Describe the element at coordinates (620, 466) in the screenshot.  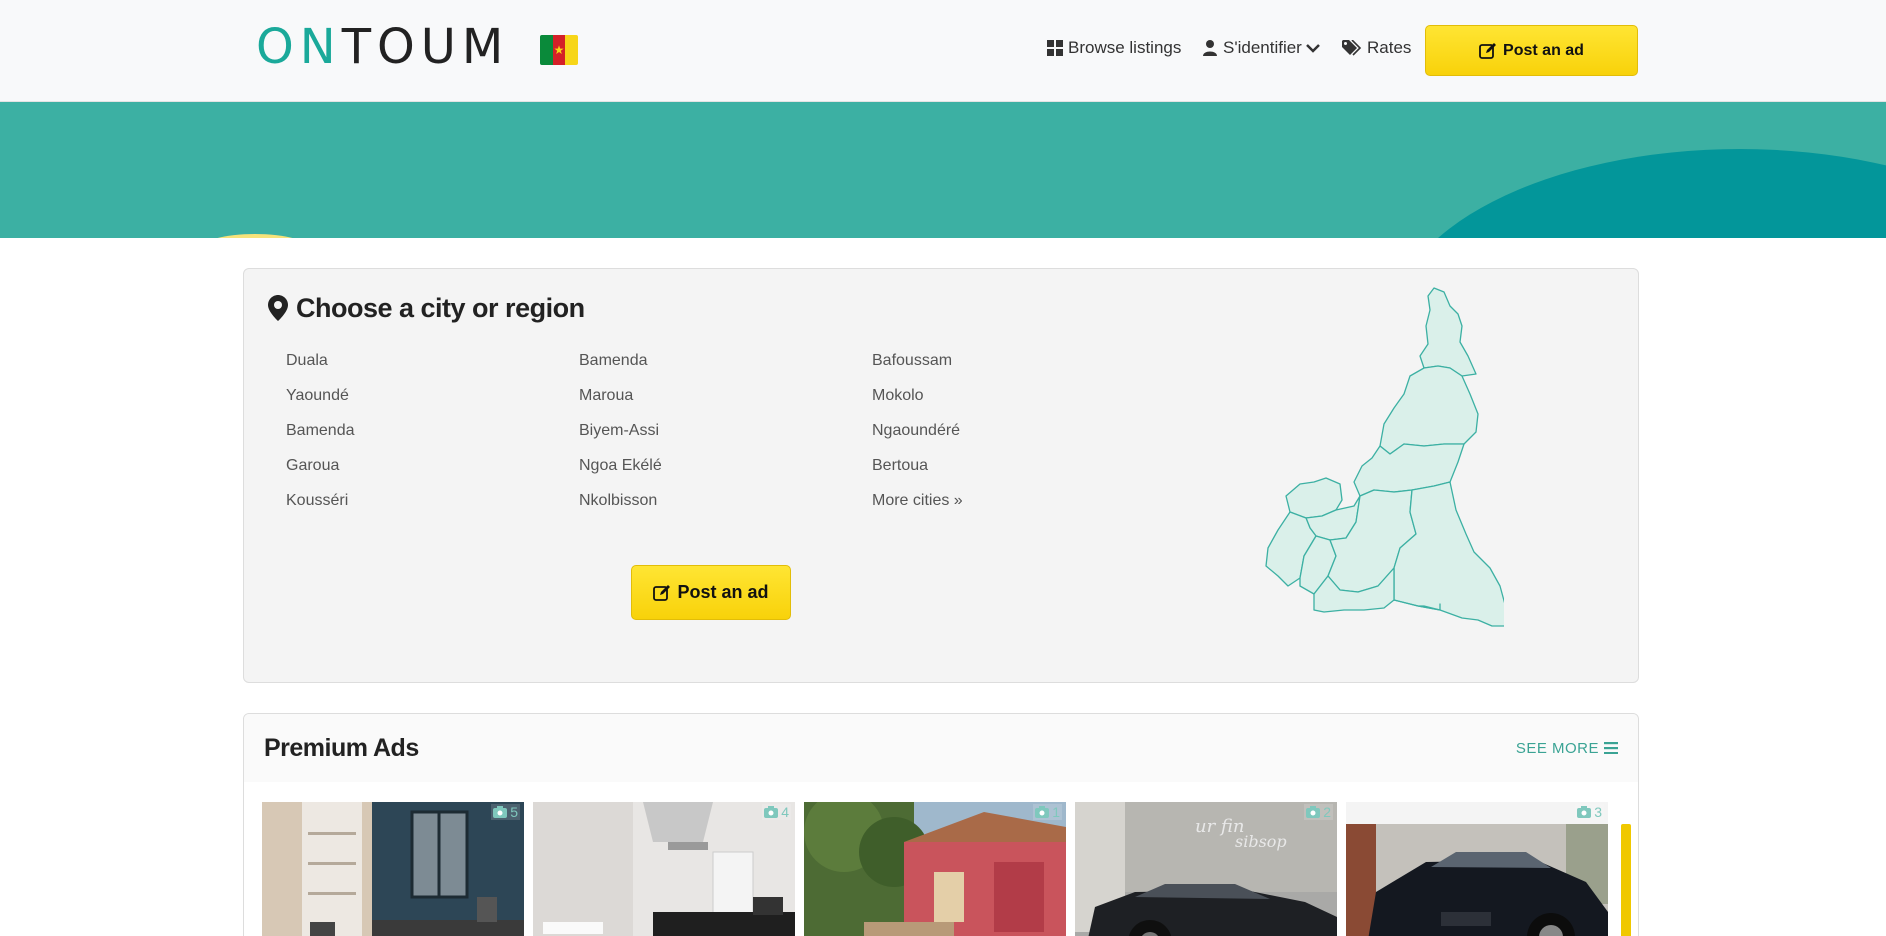
I see `city-link: Ngoa Ekélé` at that location.